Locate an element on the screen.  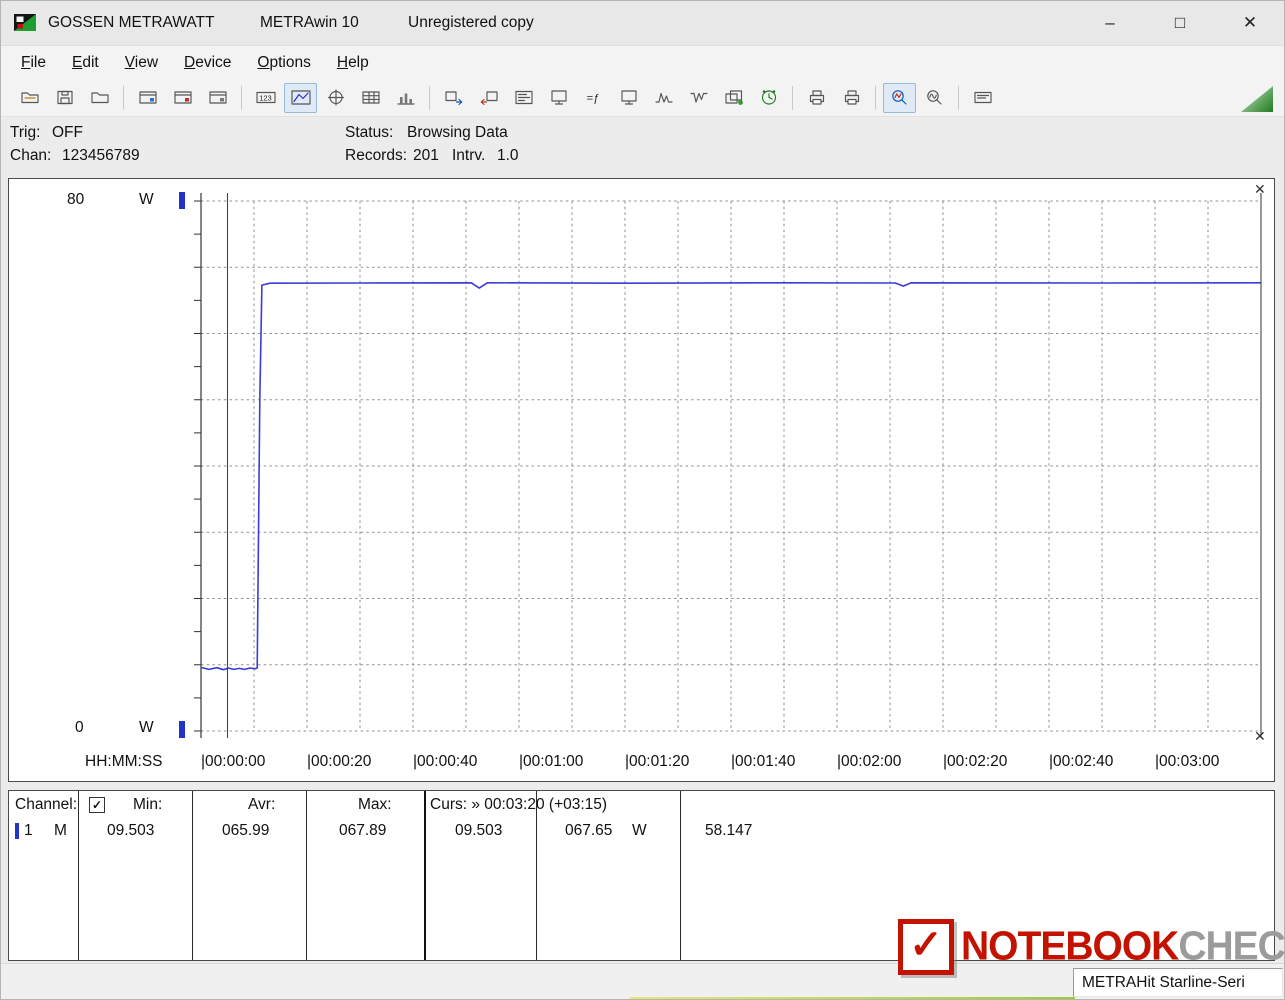
annotation-icon is located at coordinates (982, 98).